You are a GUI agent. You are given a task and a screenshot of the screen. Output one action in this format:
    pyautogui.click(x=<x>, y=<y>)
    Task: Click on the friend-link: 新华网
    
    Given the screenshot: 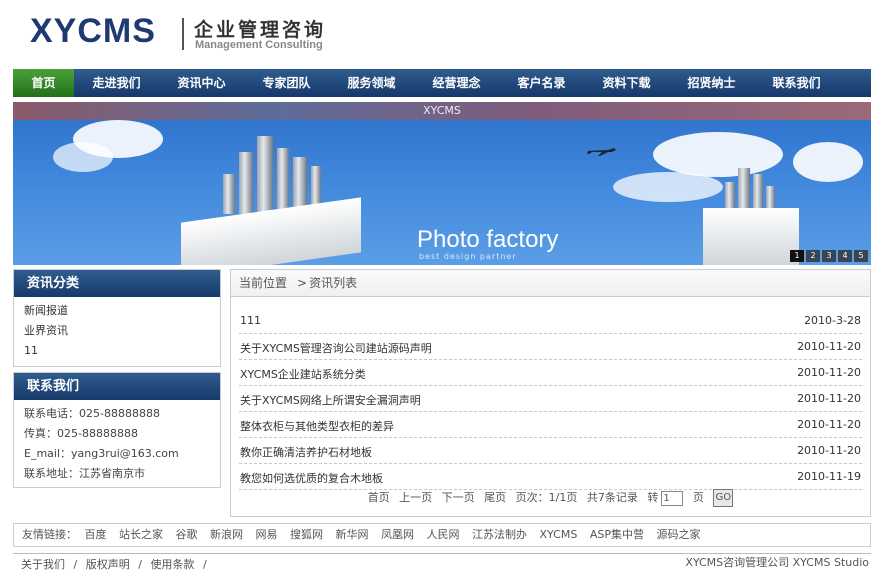 What is the action you would take?
    pyautogui.click(x=352, y=534)
    